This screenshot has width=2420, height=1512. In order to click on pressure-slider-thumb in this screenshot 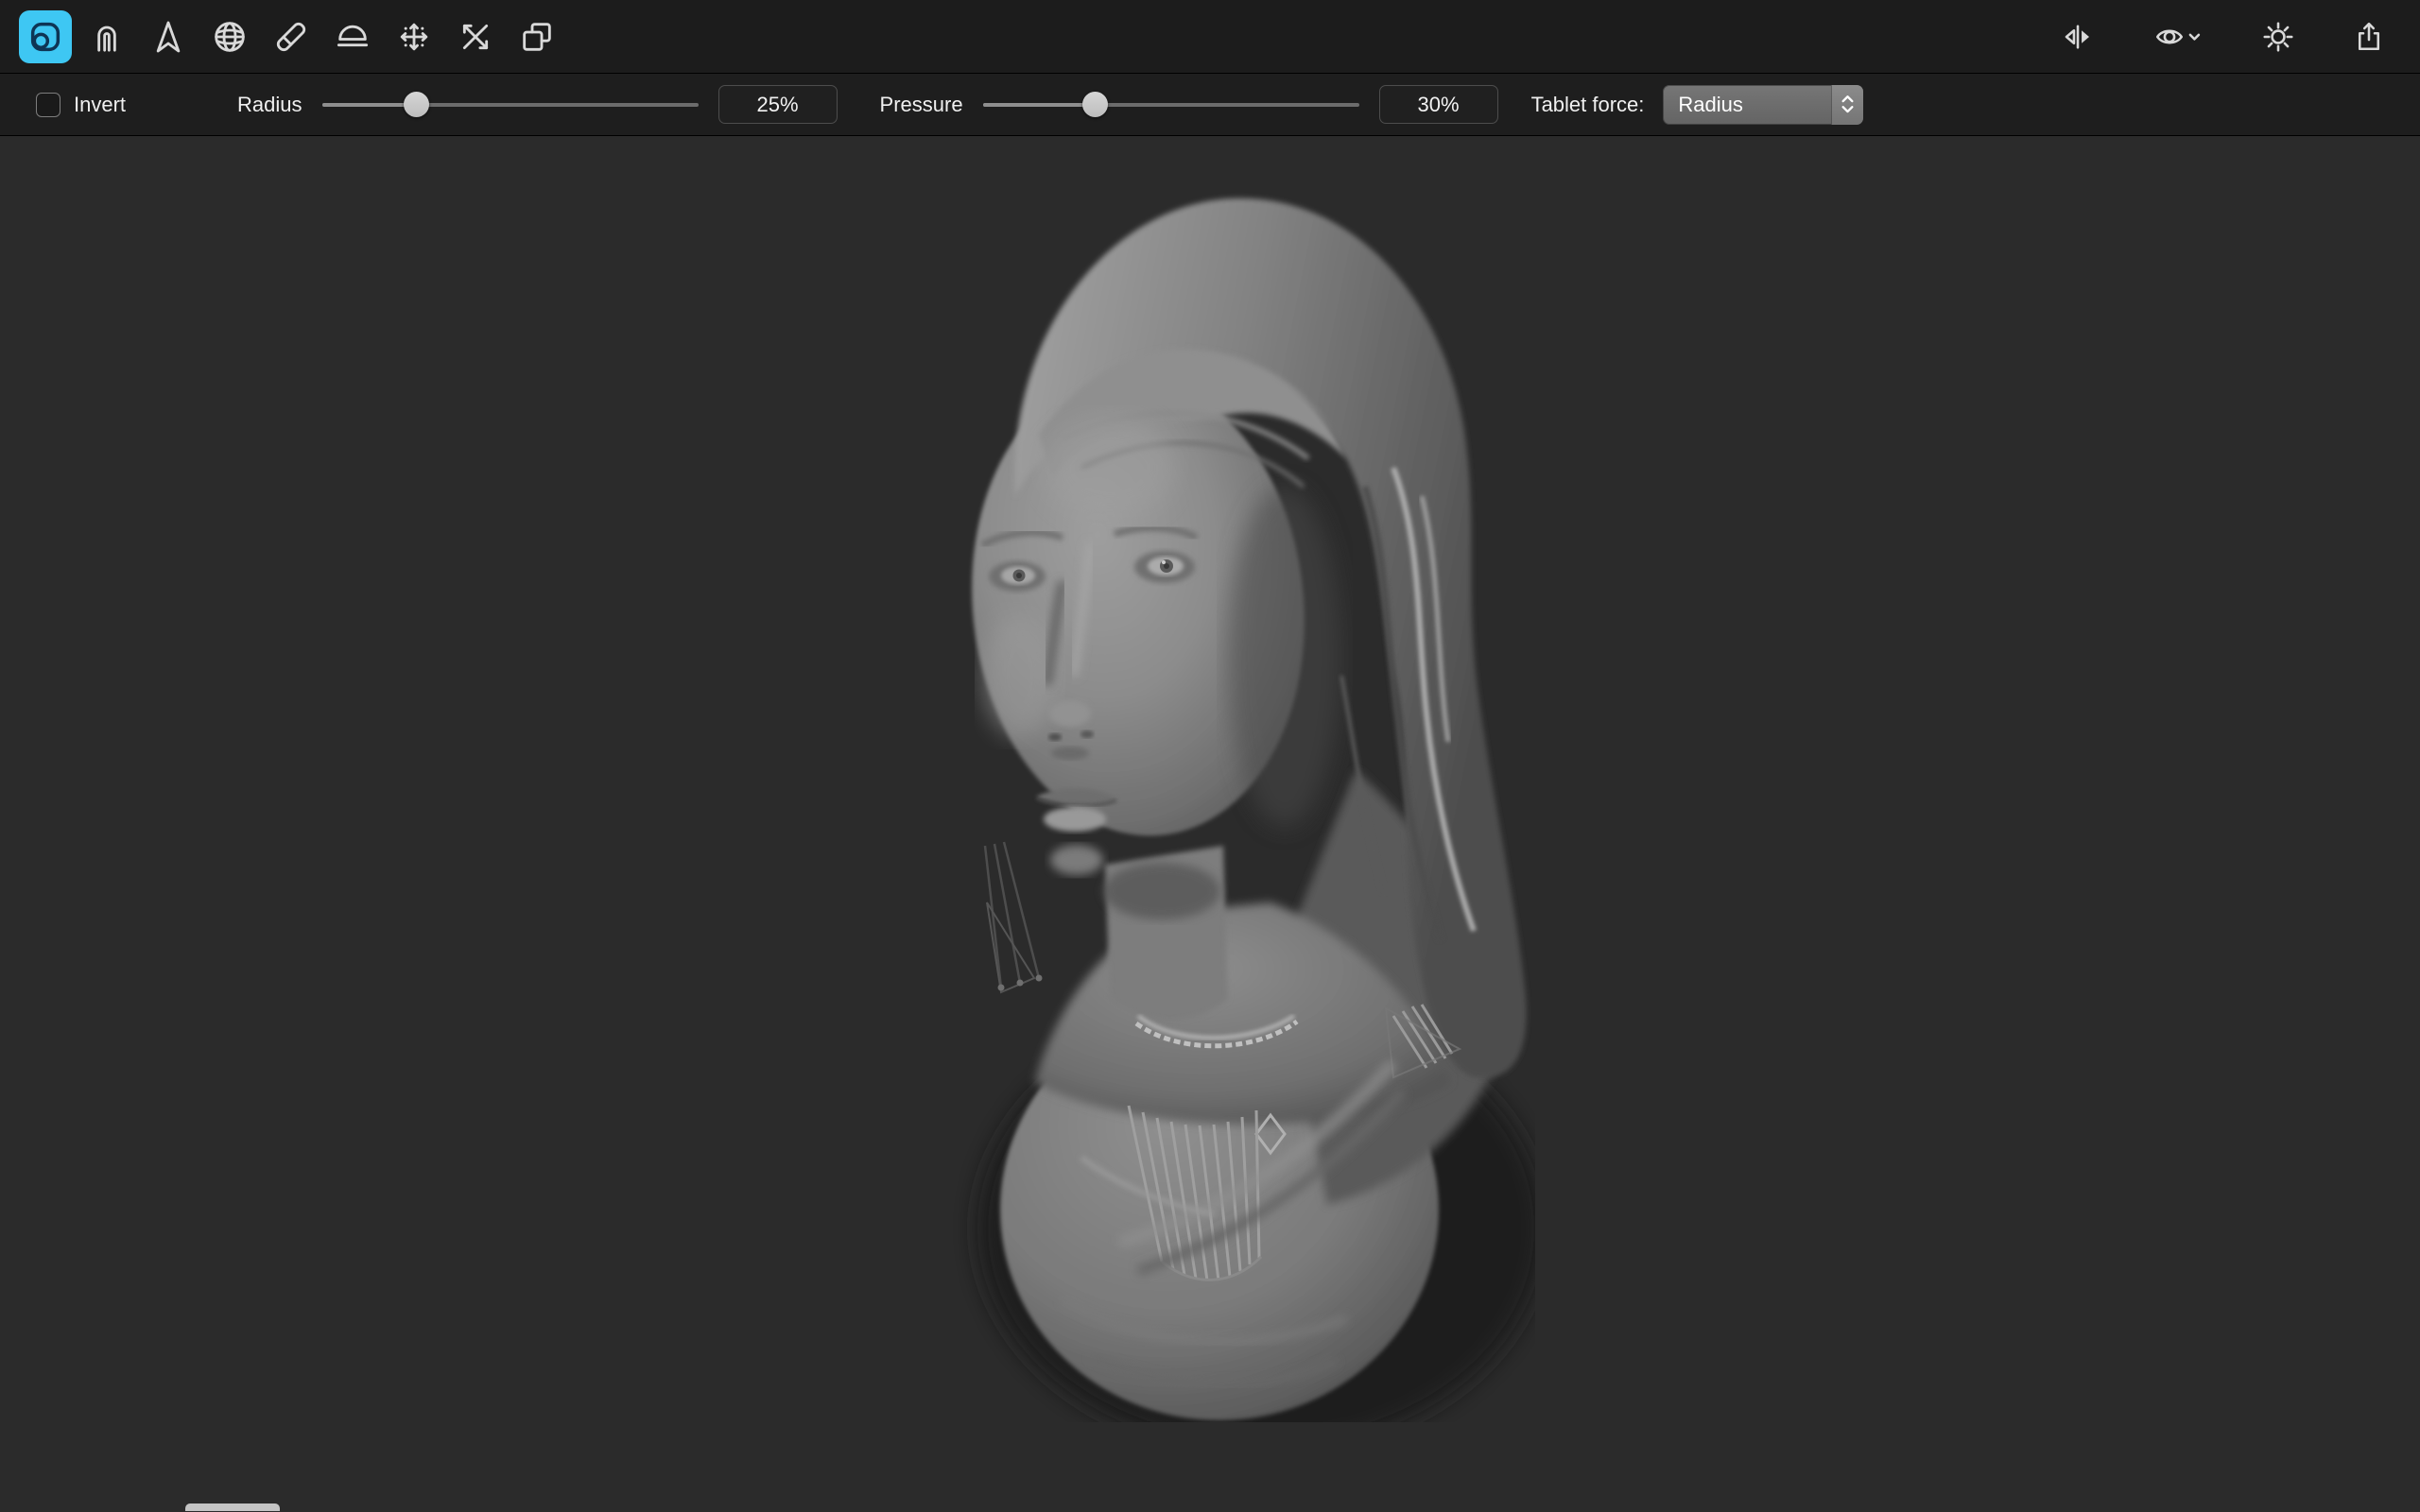, I will do `click(1096, 104)`.